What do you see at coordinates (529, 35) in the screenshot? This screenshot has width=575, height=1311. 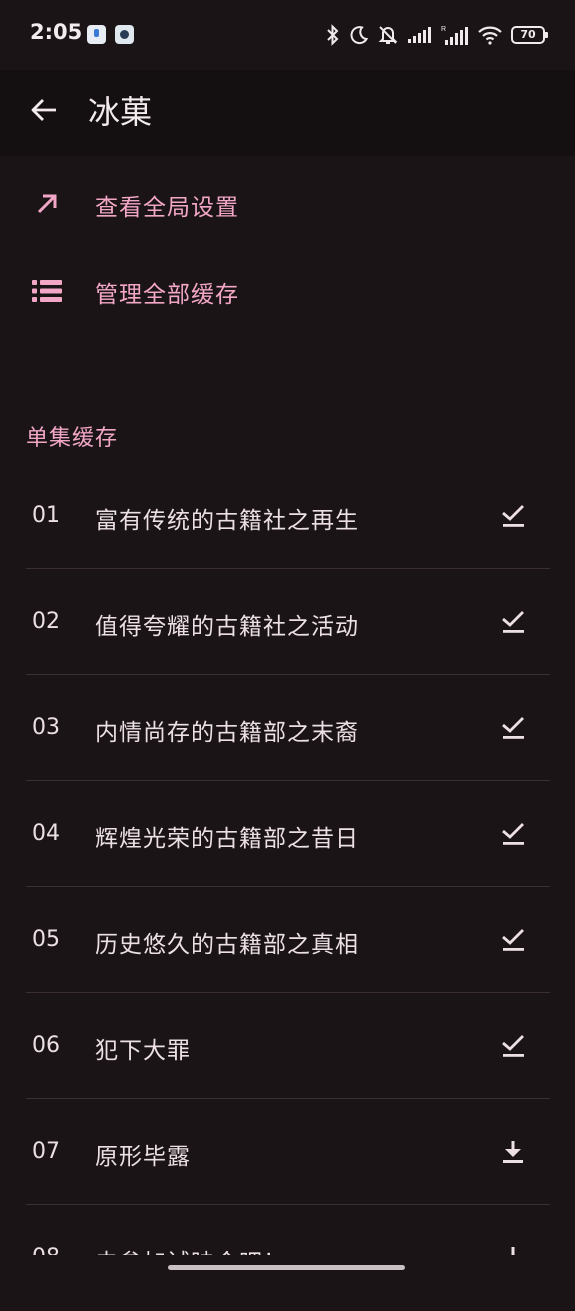 I see `battery-icon: 70` at bounding box center [529, 35].